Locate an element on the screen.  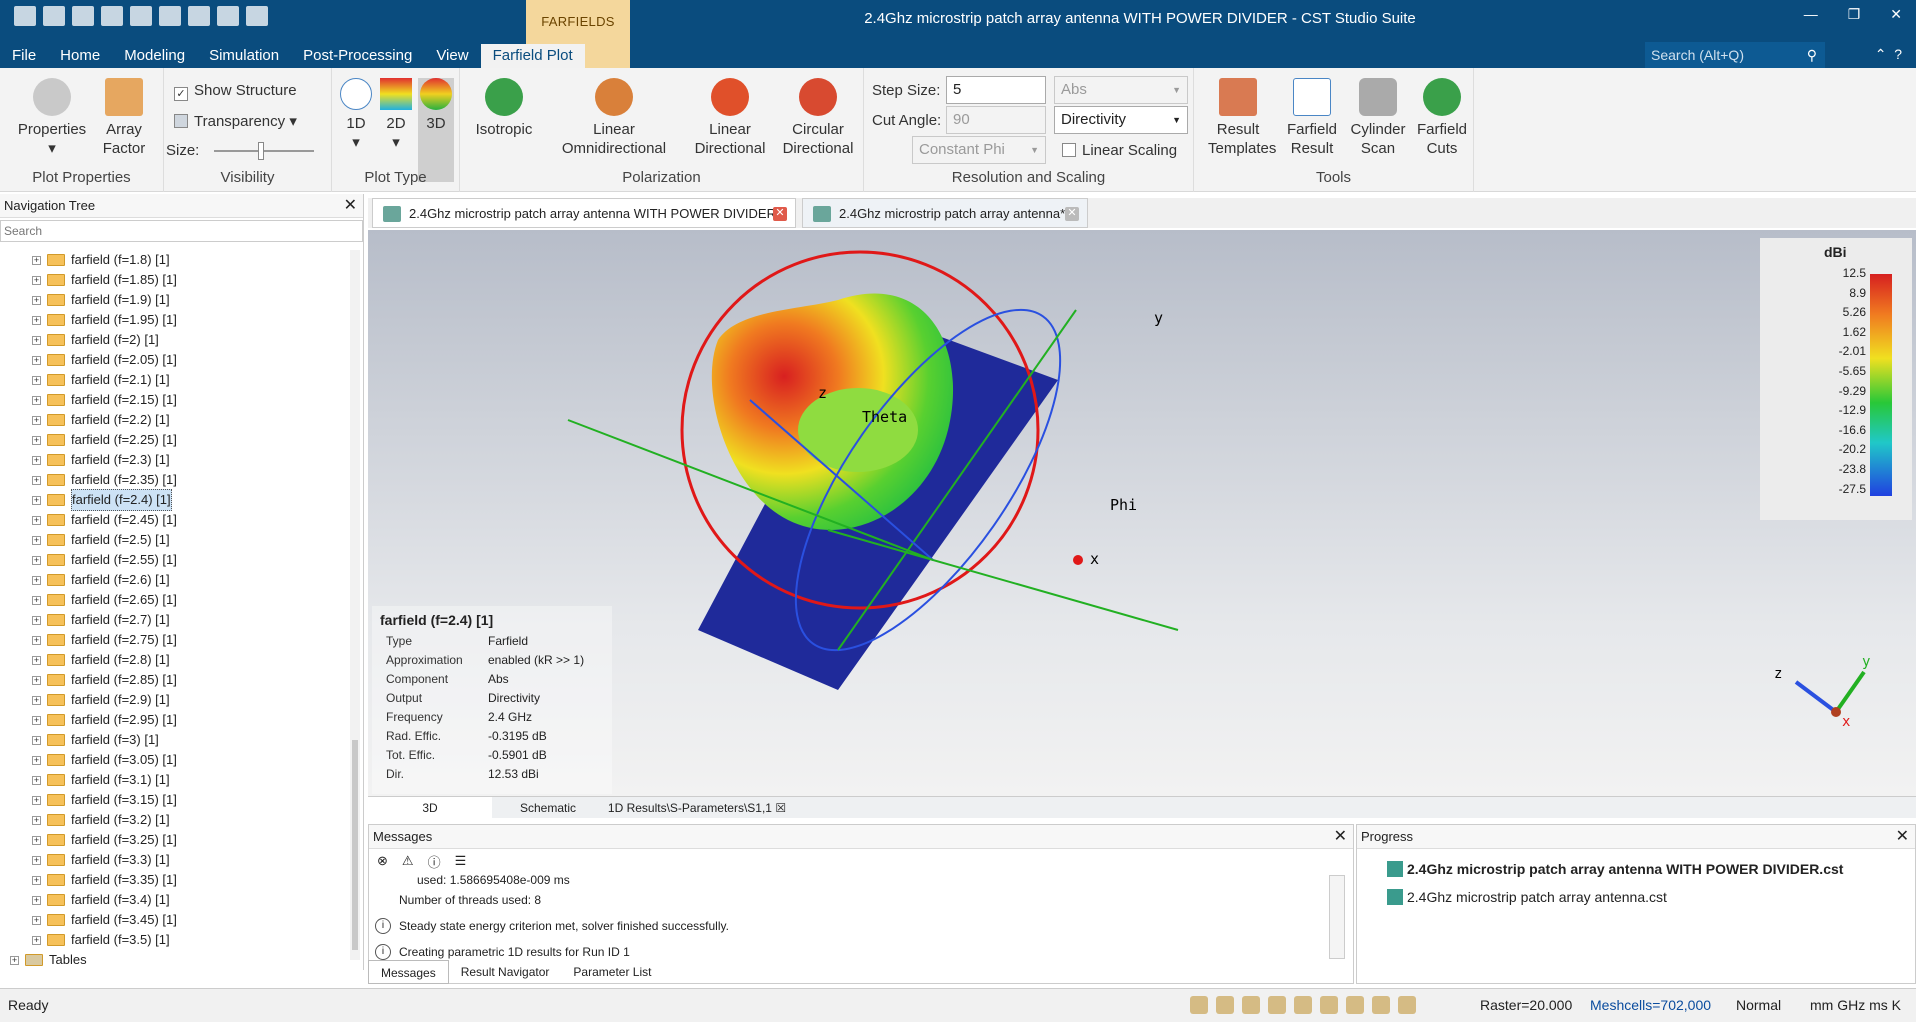
plot-3d-button: 3D is located at coordinates (436, 130).